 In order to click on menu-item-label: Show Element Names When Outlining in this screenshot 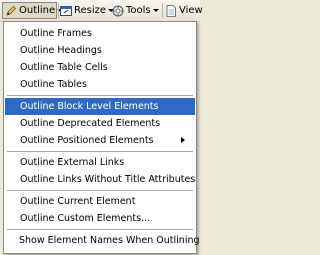, I will do `click(109, 240)`.